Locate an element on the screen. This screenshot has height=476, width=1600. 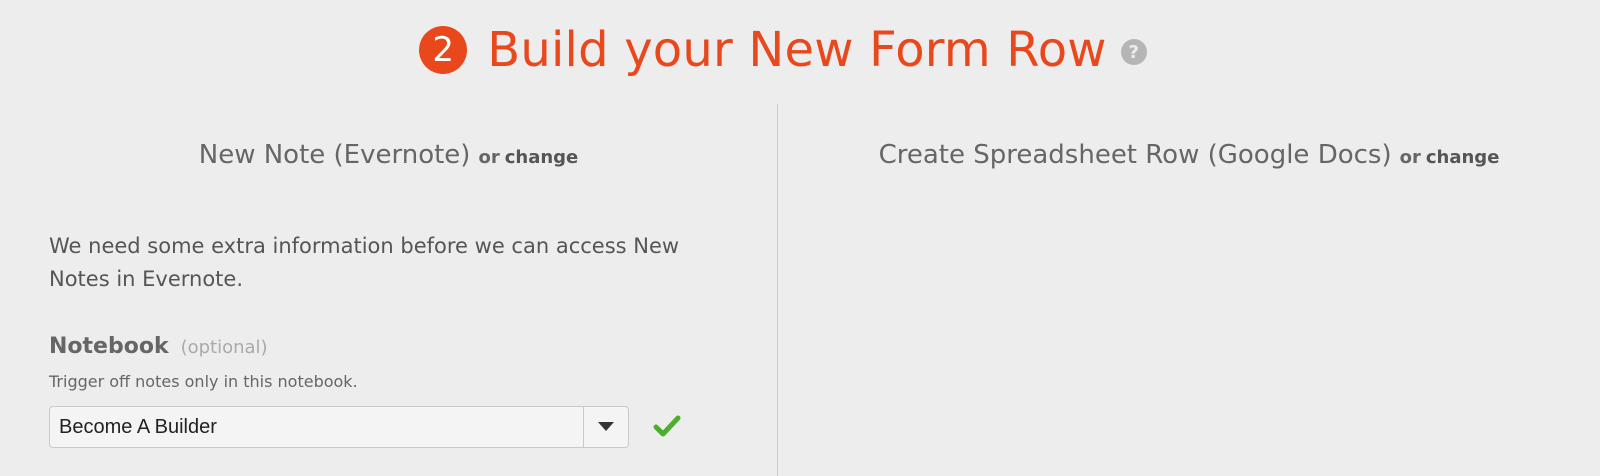
trigger-app-heading: New Note (Evernote) or change is located at coordinates (388, 158).